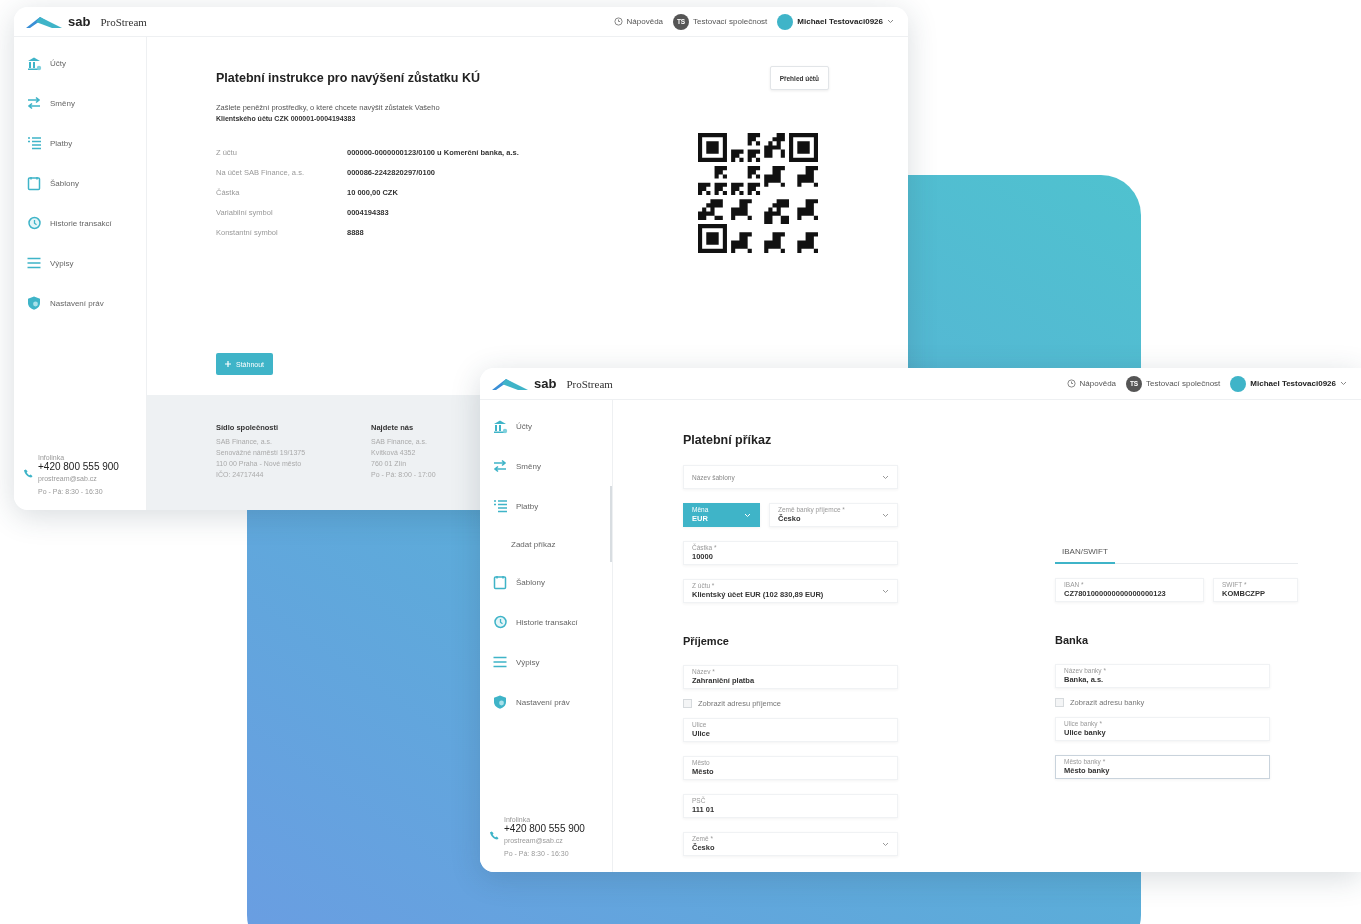  I want to click on section-heading: Příjemce, so click(706, 642).